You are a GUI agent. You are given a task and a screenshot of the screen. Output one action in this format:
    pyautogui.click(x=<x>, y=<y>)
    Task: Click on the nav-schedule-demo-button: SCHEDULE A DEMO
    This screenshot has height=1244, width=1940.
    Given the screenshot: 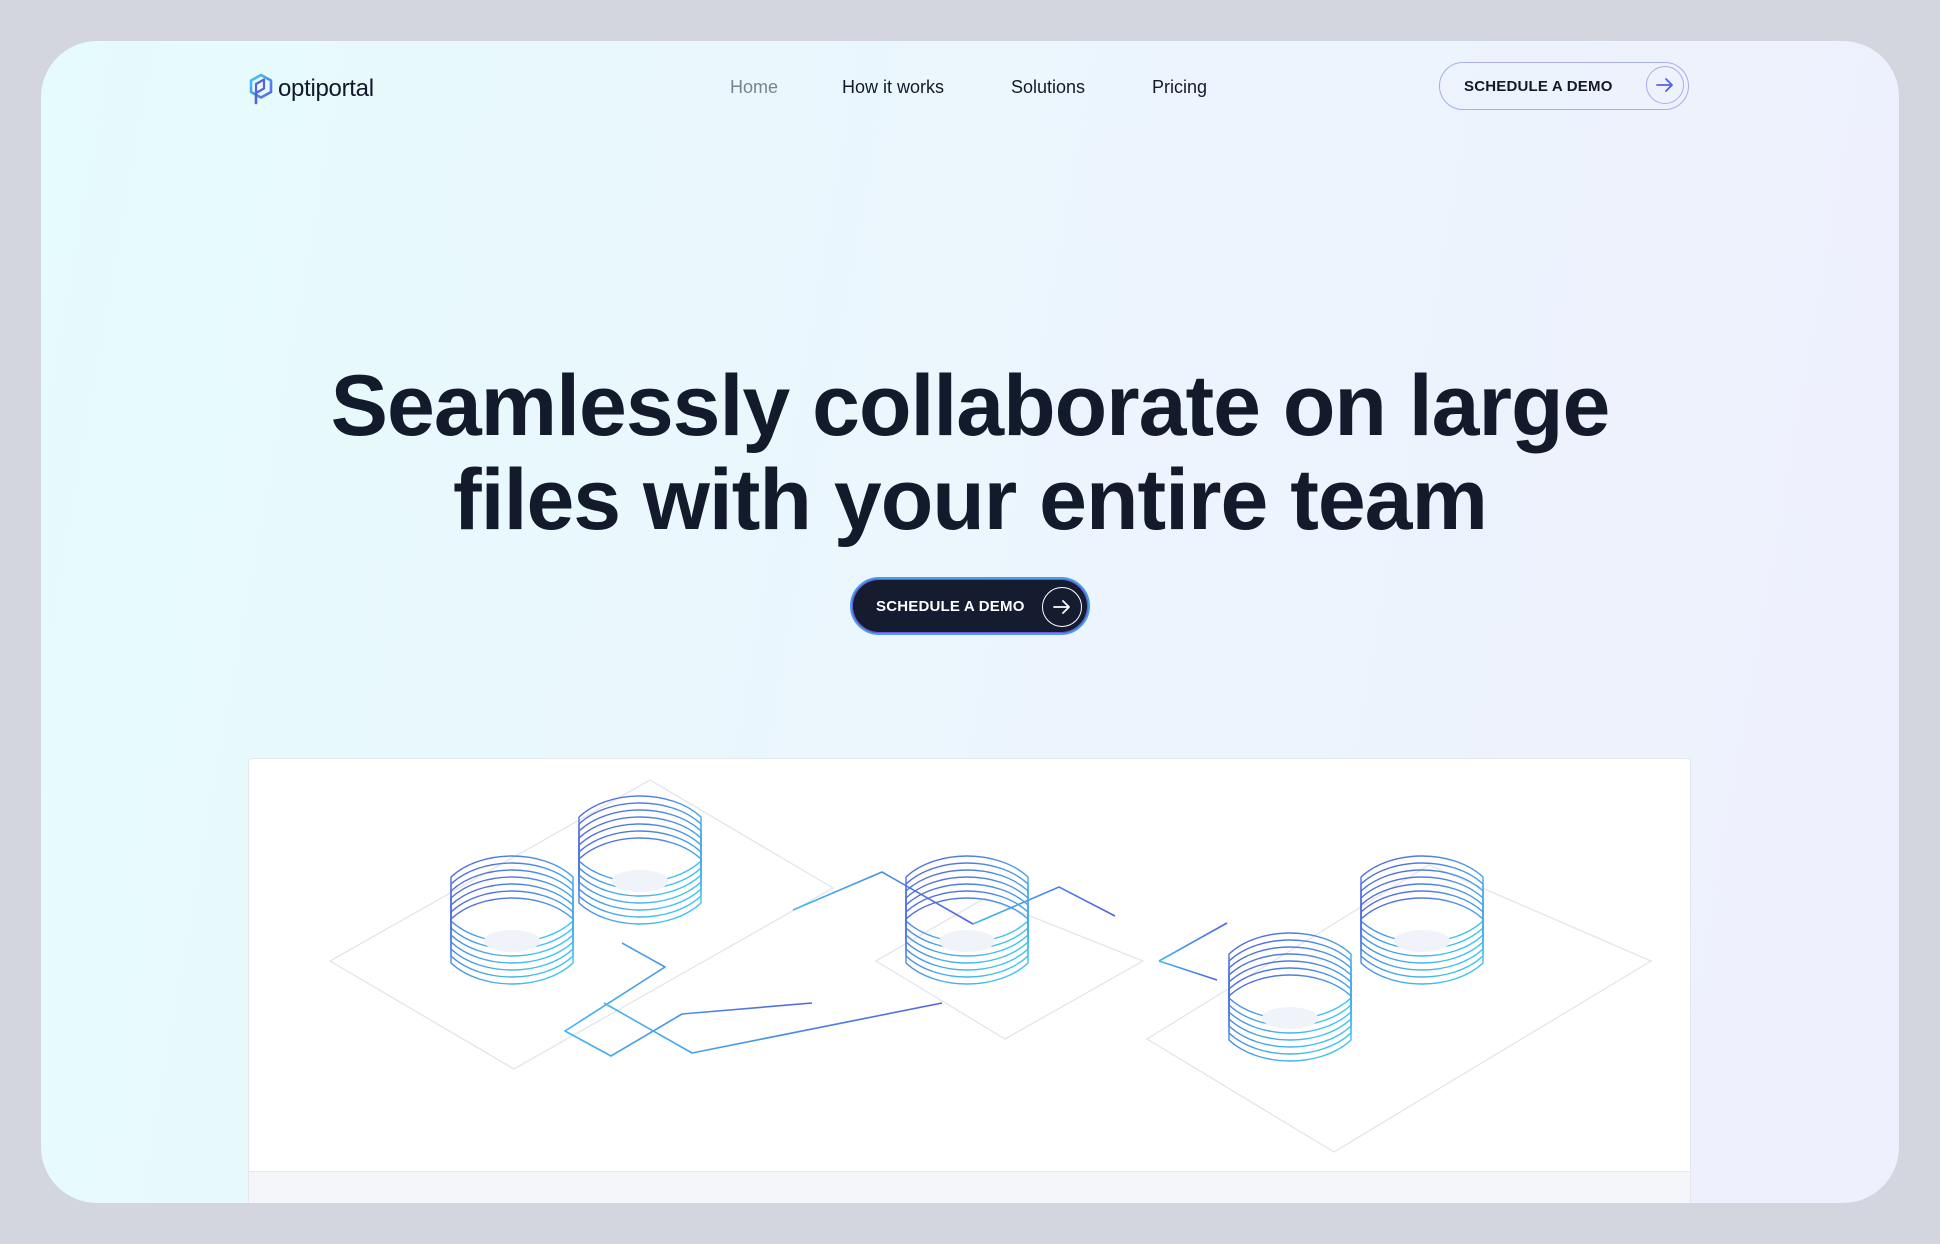 What is the action you would take?
    pyautogui.click(x=1564, y=86)
    